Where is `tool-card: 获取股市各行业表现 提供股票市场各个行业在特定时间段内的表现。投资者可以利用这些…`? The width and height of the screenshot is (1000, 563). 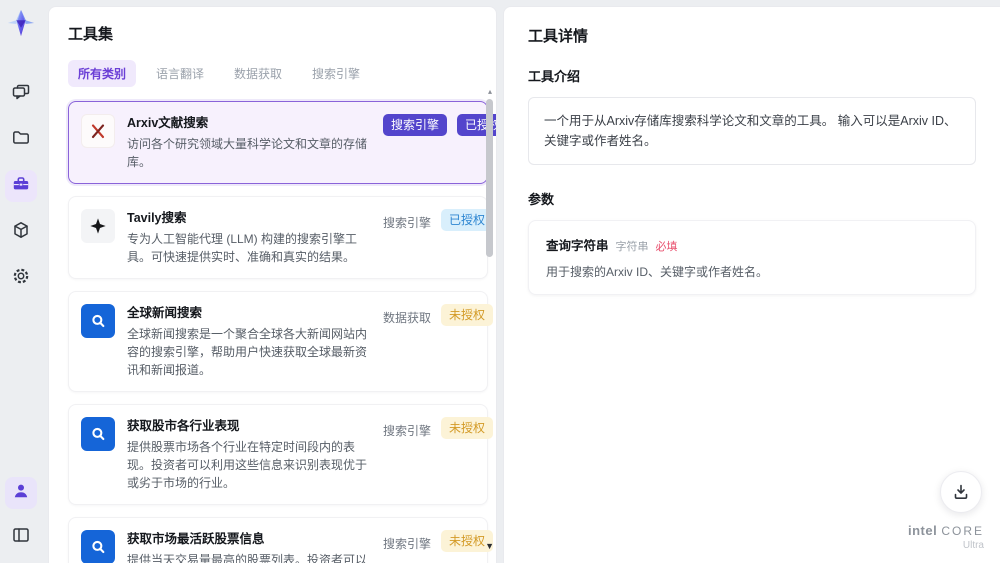 tool-card: 获取股市各行业表现 提供股票市场各个行业在特定时间段内的表现。投资者可以利用这些… is located at coordinates (281, 454).